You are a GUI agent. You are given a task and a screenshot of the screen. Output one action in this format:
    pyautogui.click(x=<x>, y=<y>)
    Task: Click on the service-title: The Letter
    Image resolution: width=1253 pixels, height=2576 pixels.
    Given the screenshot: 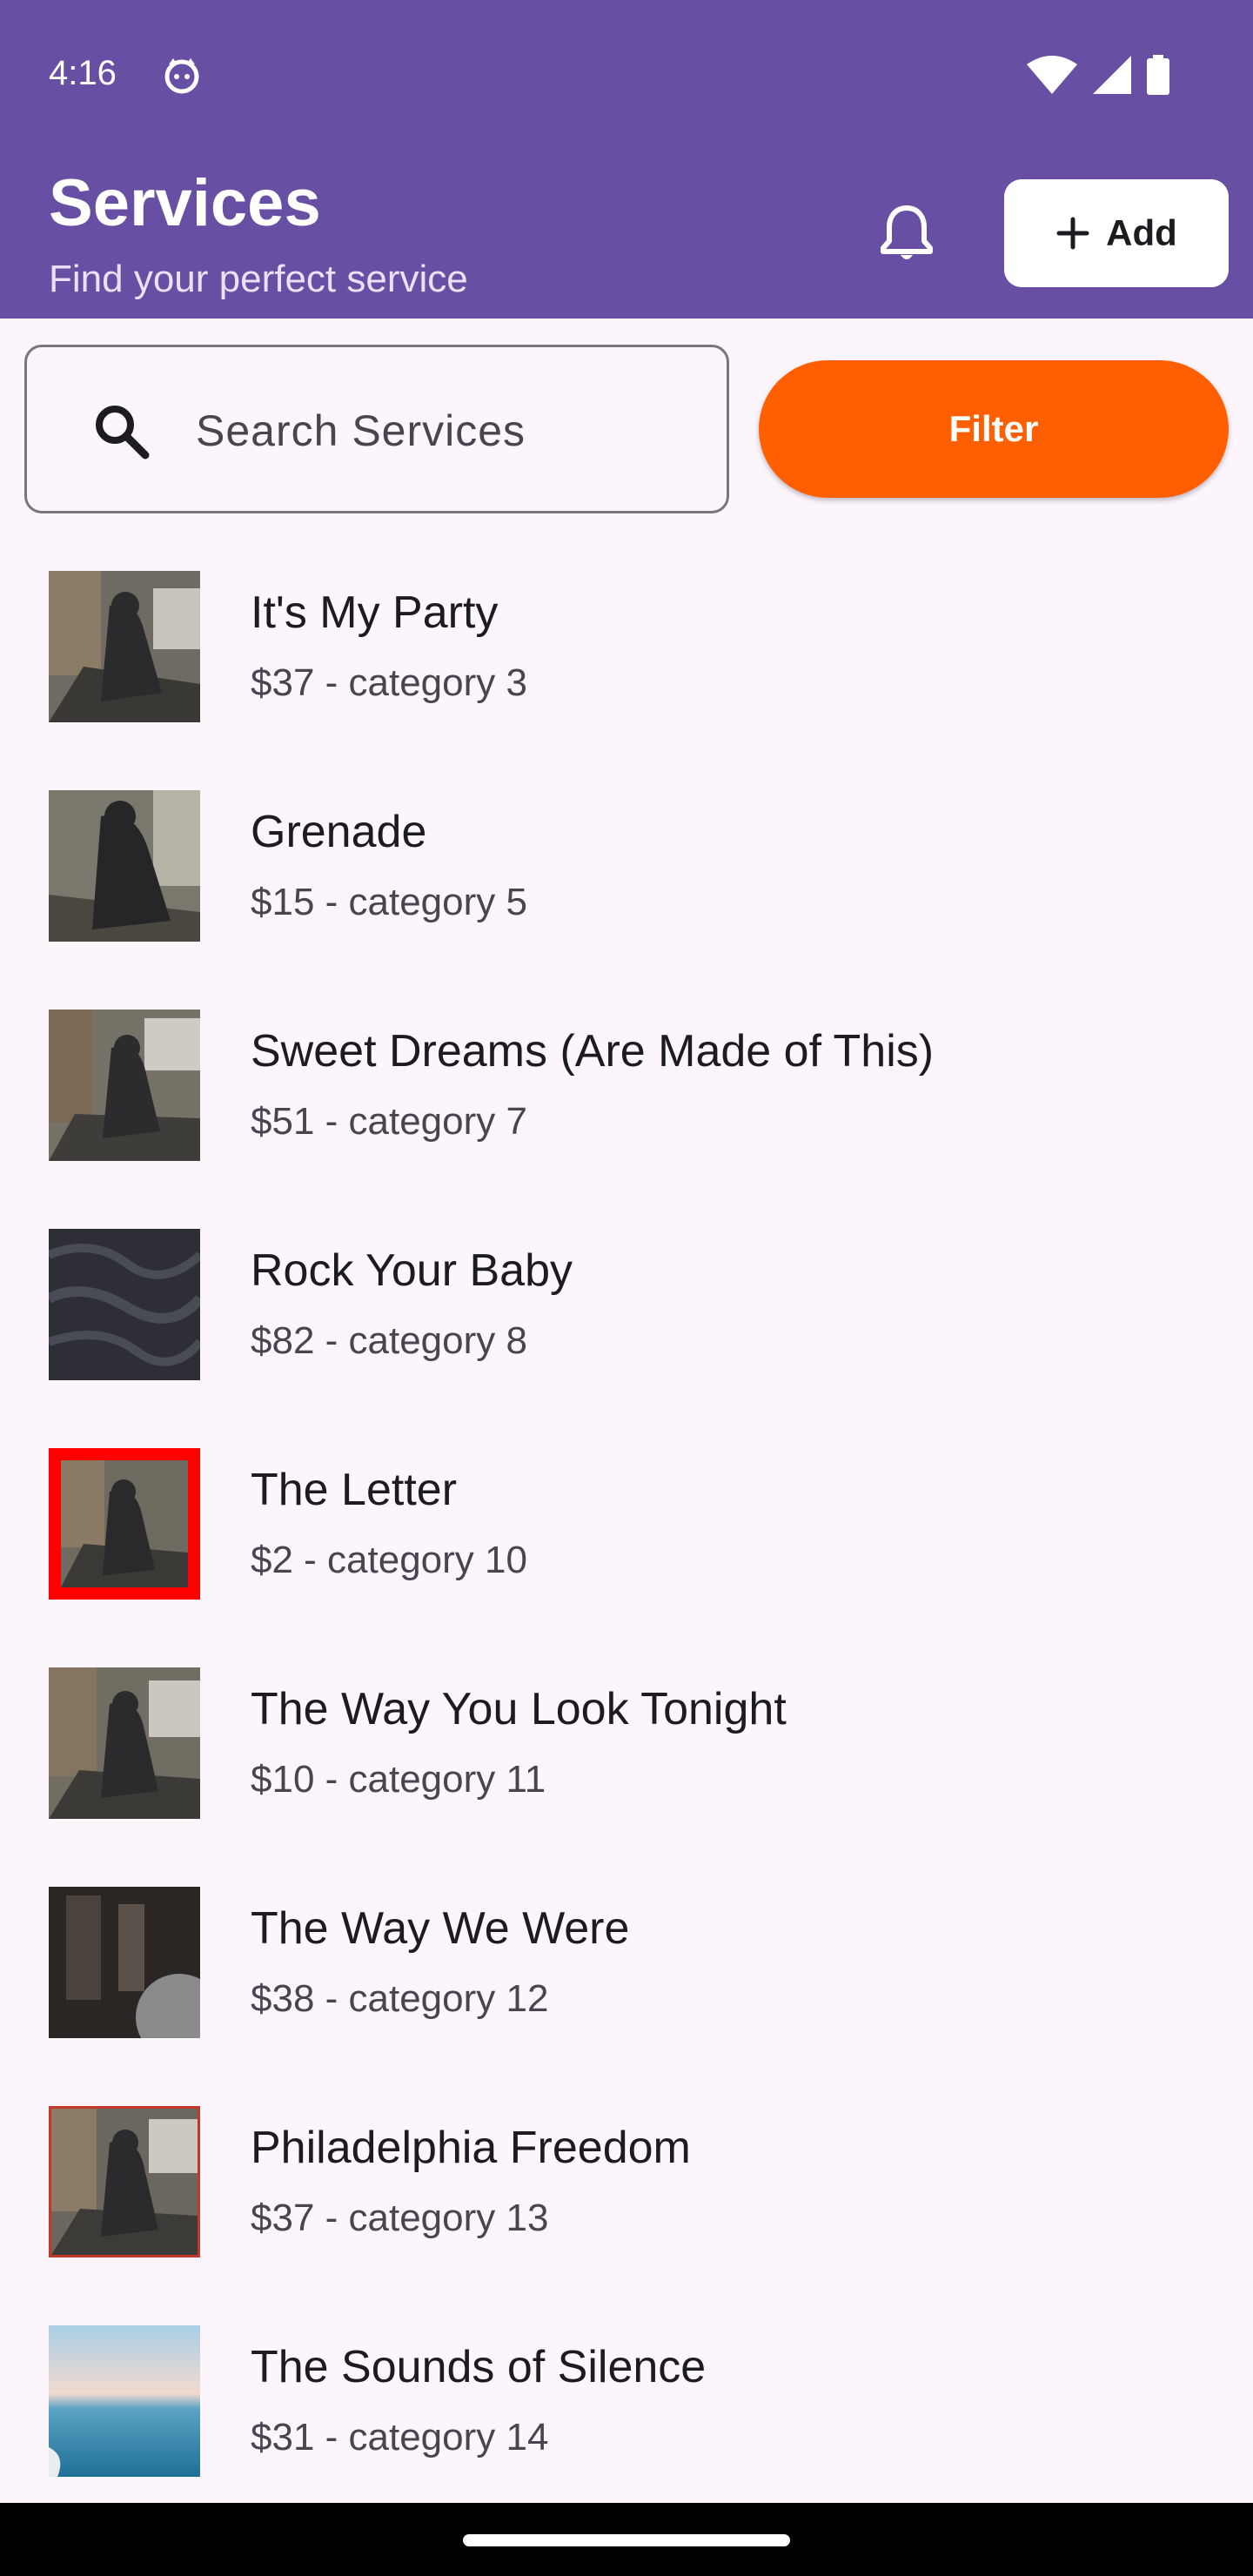 What is the action you would take?
    pyautogui.click(x=354, y=1490)
    